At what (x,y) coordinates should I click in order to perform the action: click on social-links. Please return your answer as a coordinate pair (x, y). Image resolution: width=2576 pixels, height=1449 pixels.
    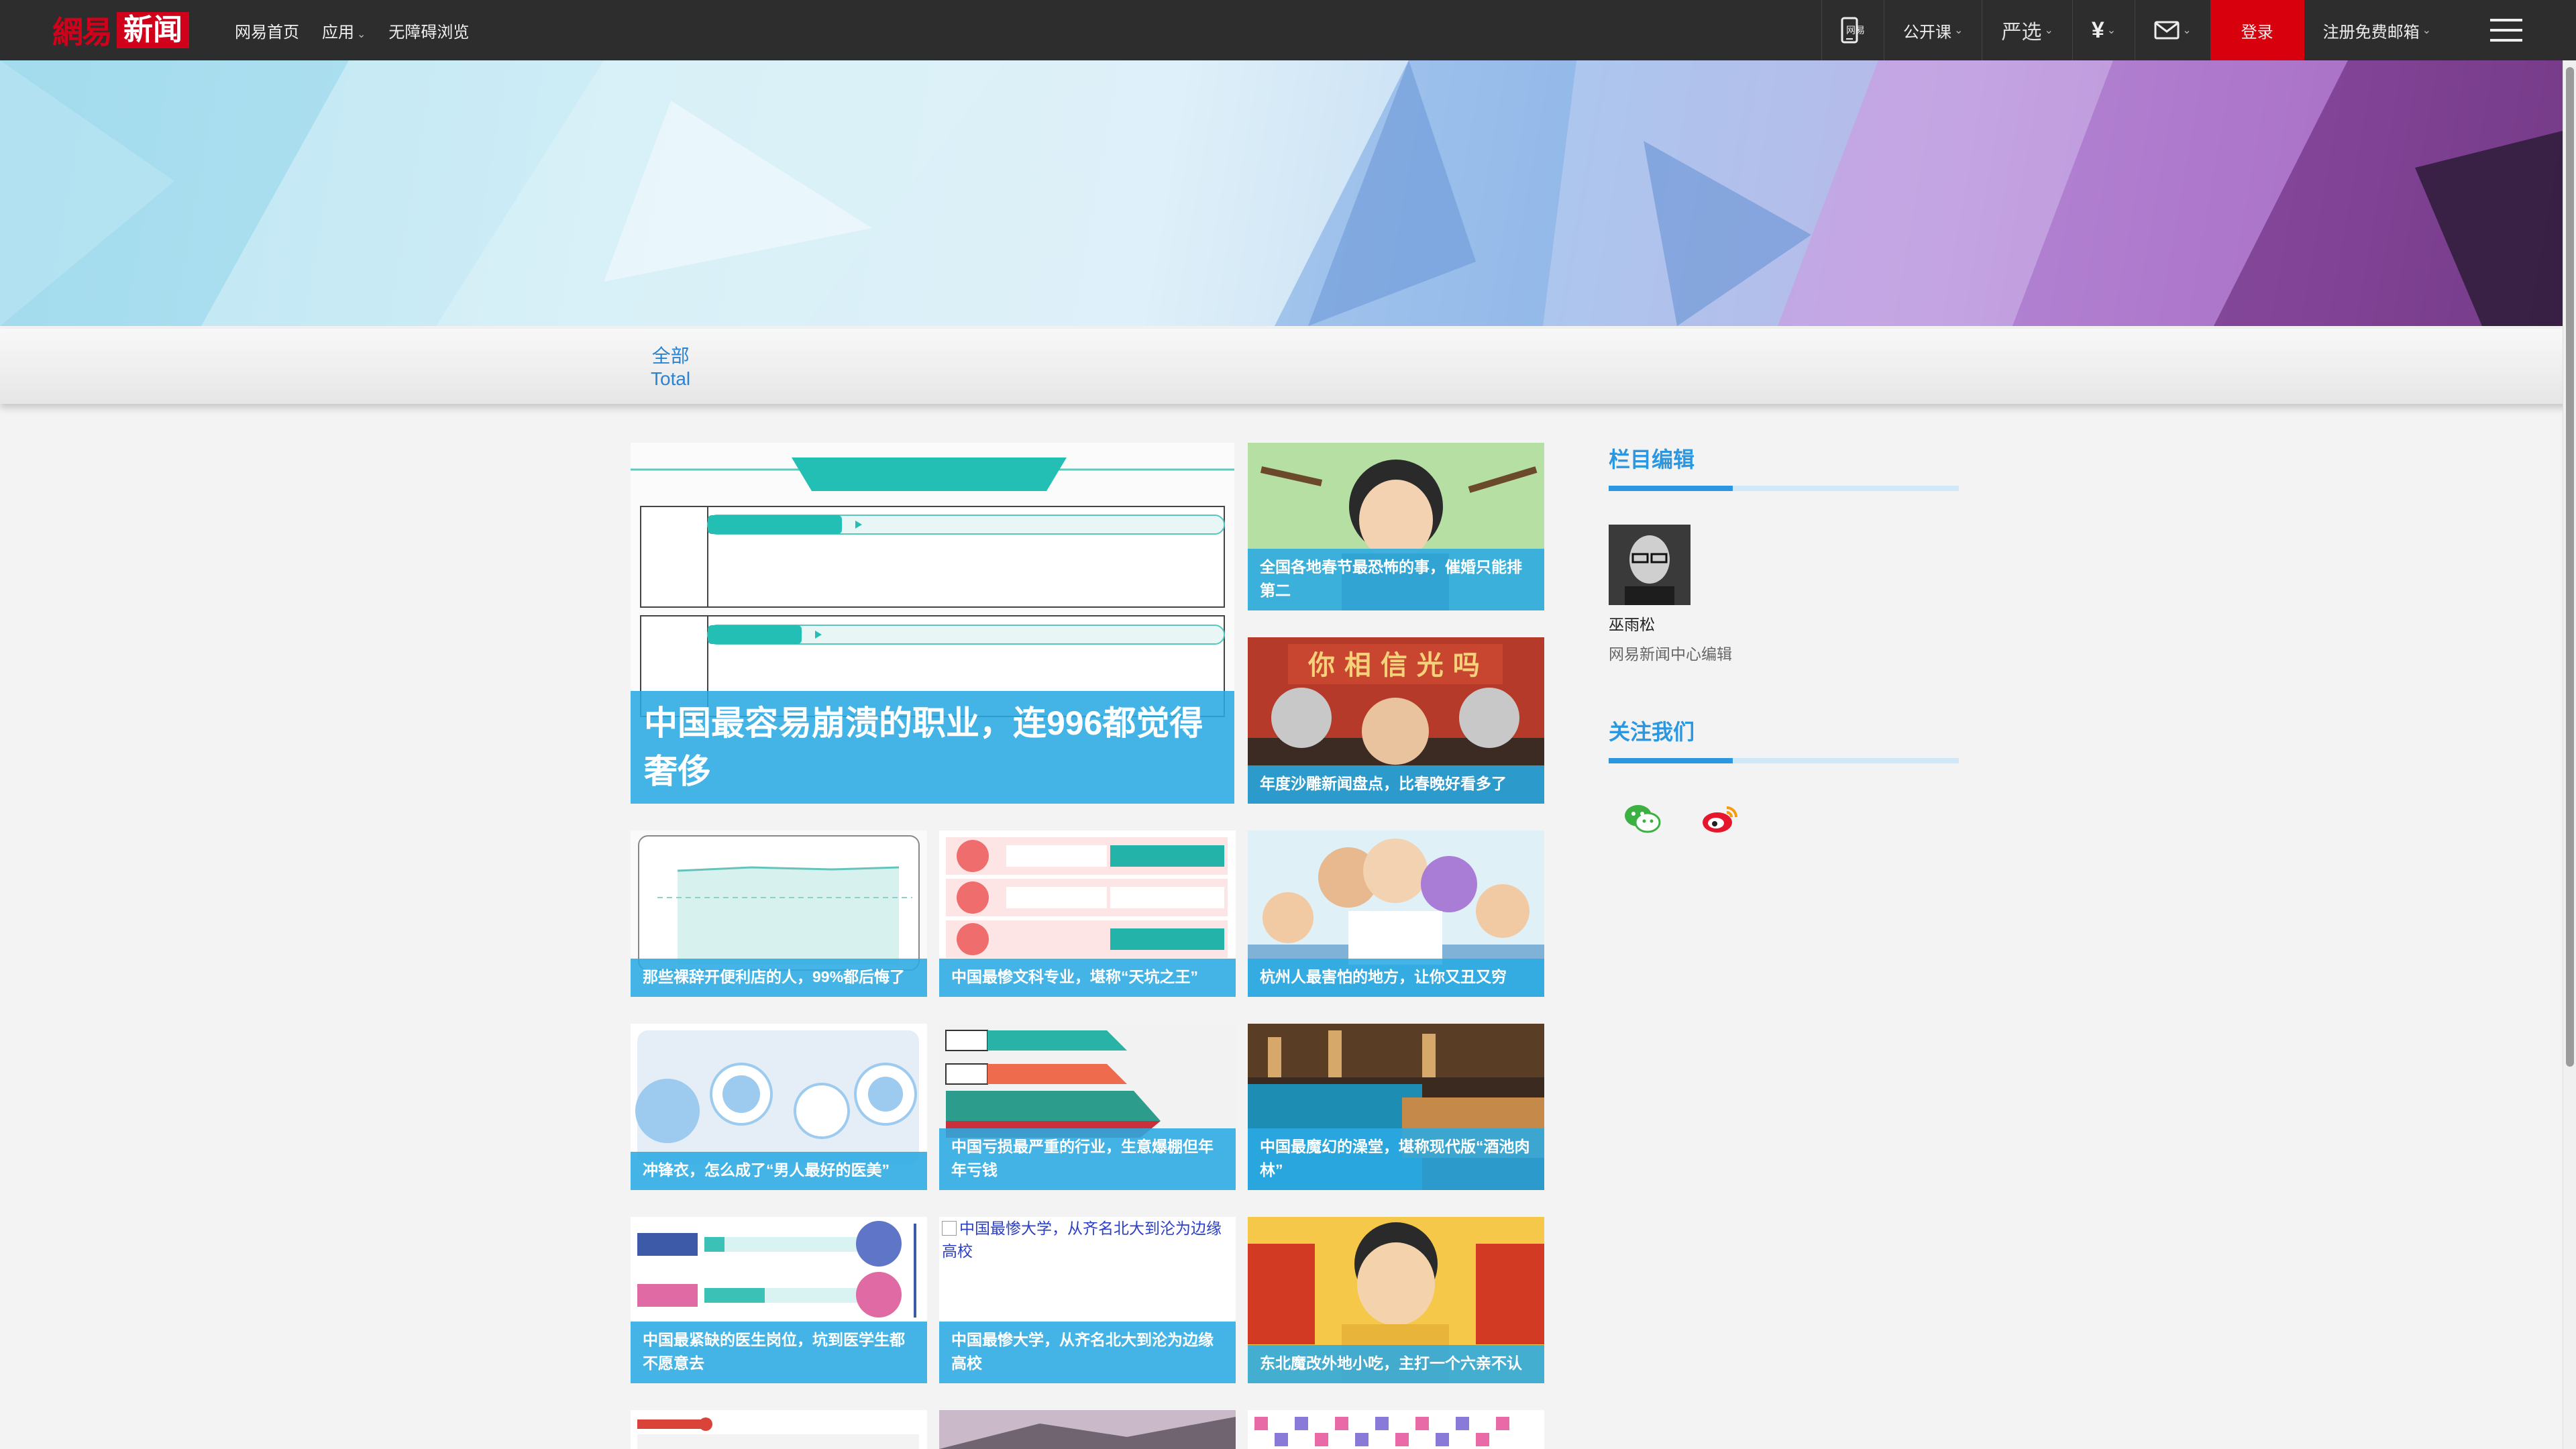
    Looking at the image, I should click on (1784, 819).